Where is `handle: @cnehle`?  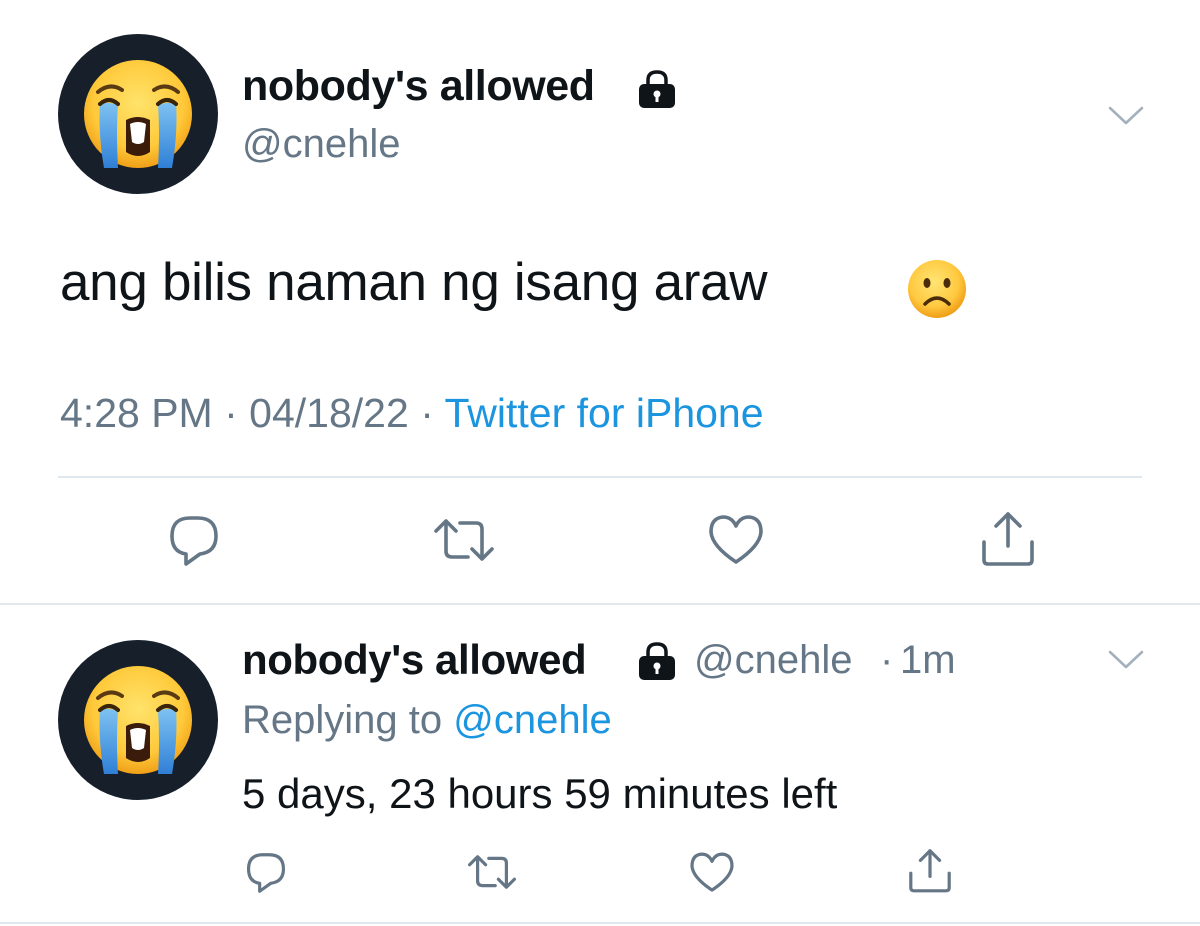 handle: @cnehle is located at coordinates (321, 144).